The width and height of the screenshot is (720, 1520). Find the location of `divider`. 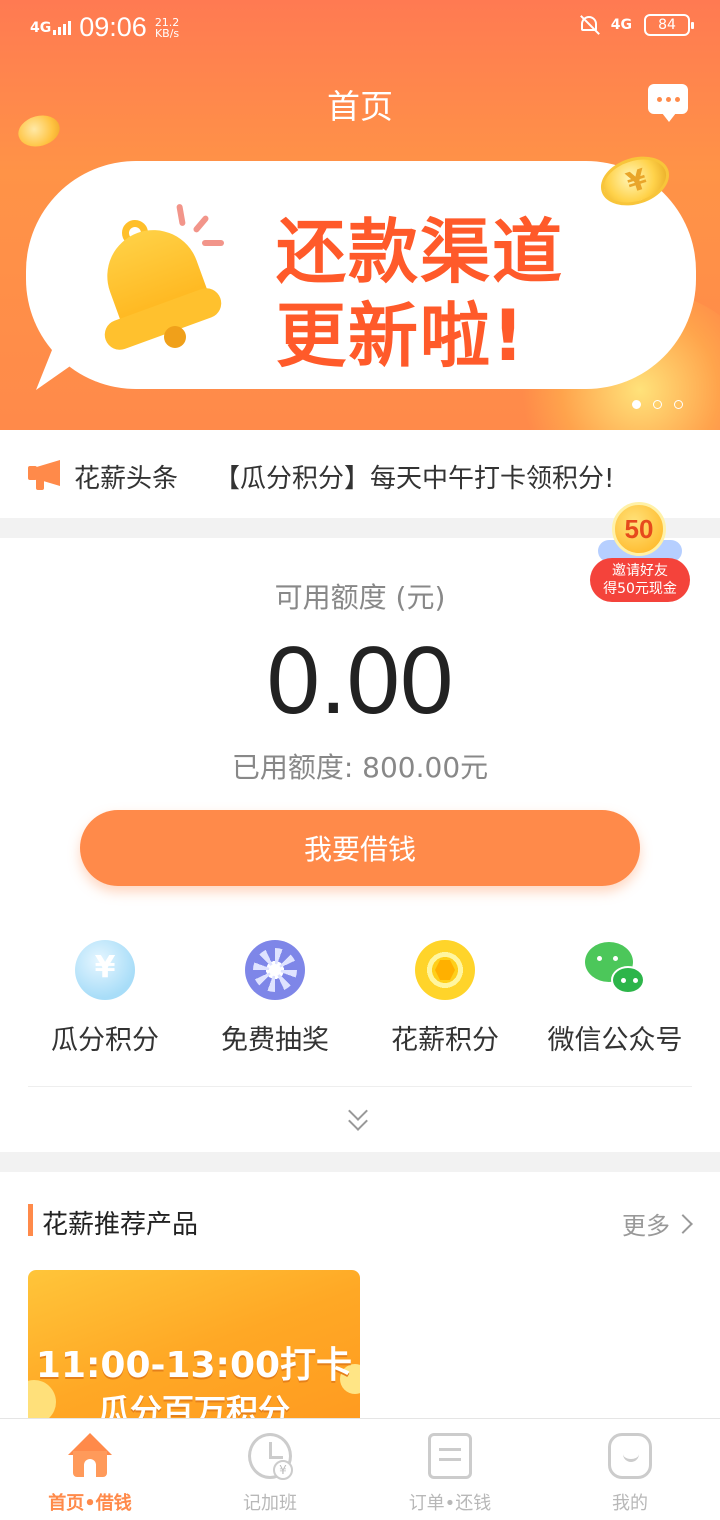

divider is located at coordinates (360, 1086).